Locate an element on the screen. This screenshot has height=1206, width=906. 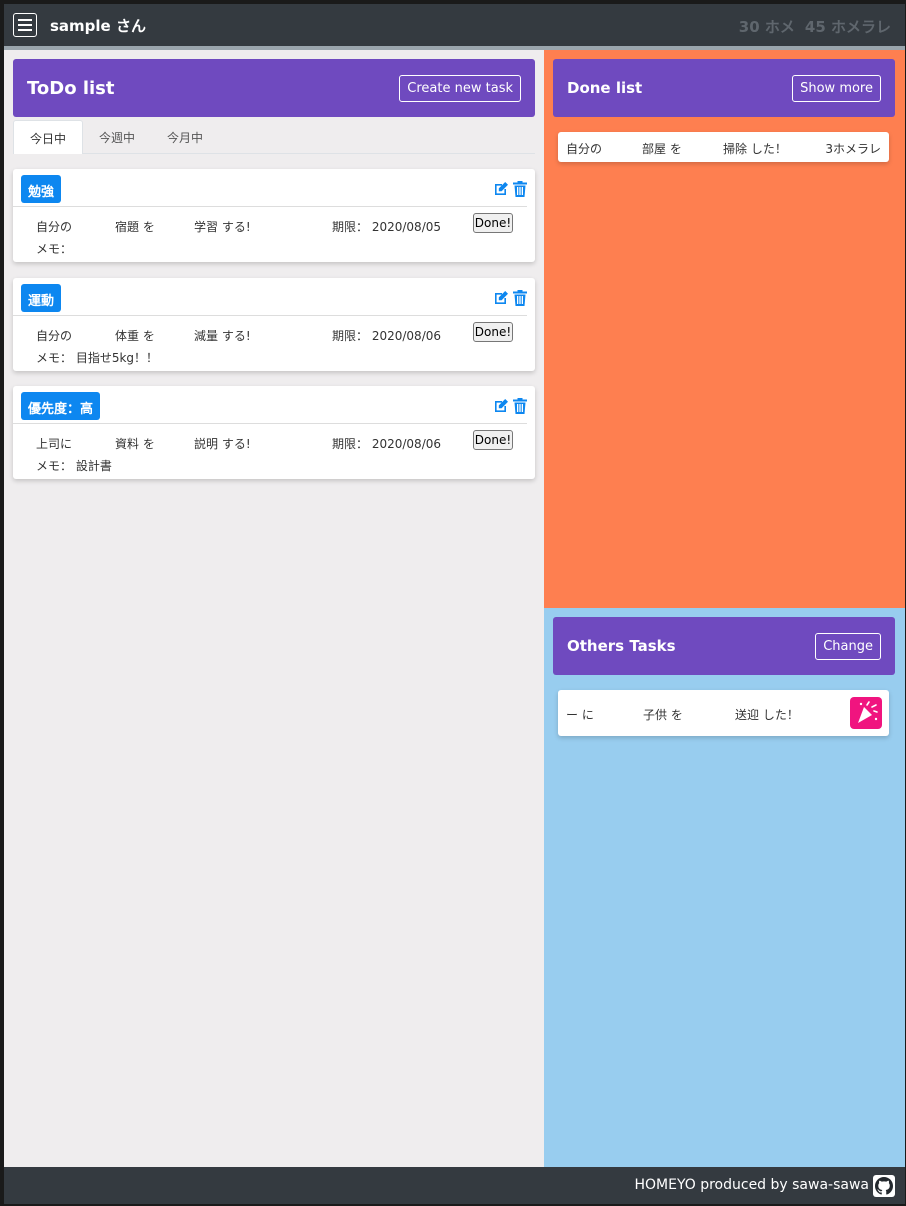
task-memo: メモ： 設計書 is located at coordinates (74, 466).